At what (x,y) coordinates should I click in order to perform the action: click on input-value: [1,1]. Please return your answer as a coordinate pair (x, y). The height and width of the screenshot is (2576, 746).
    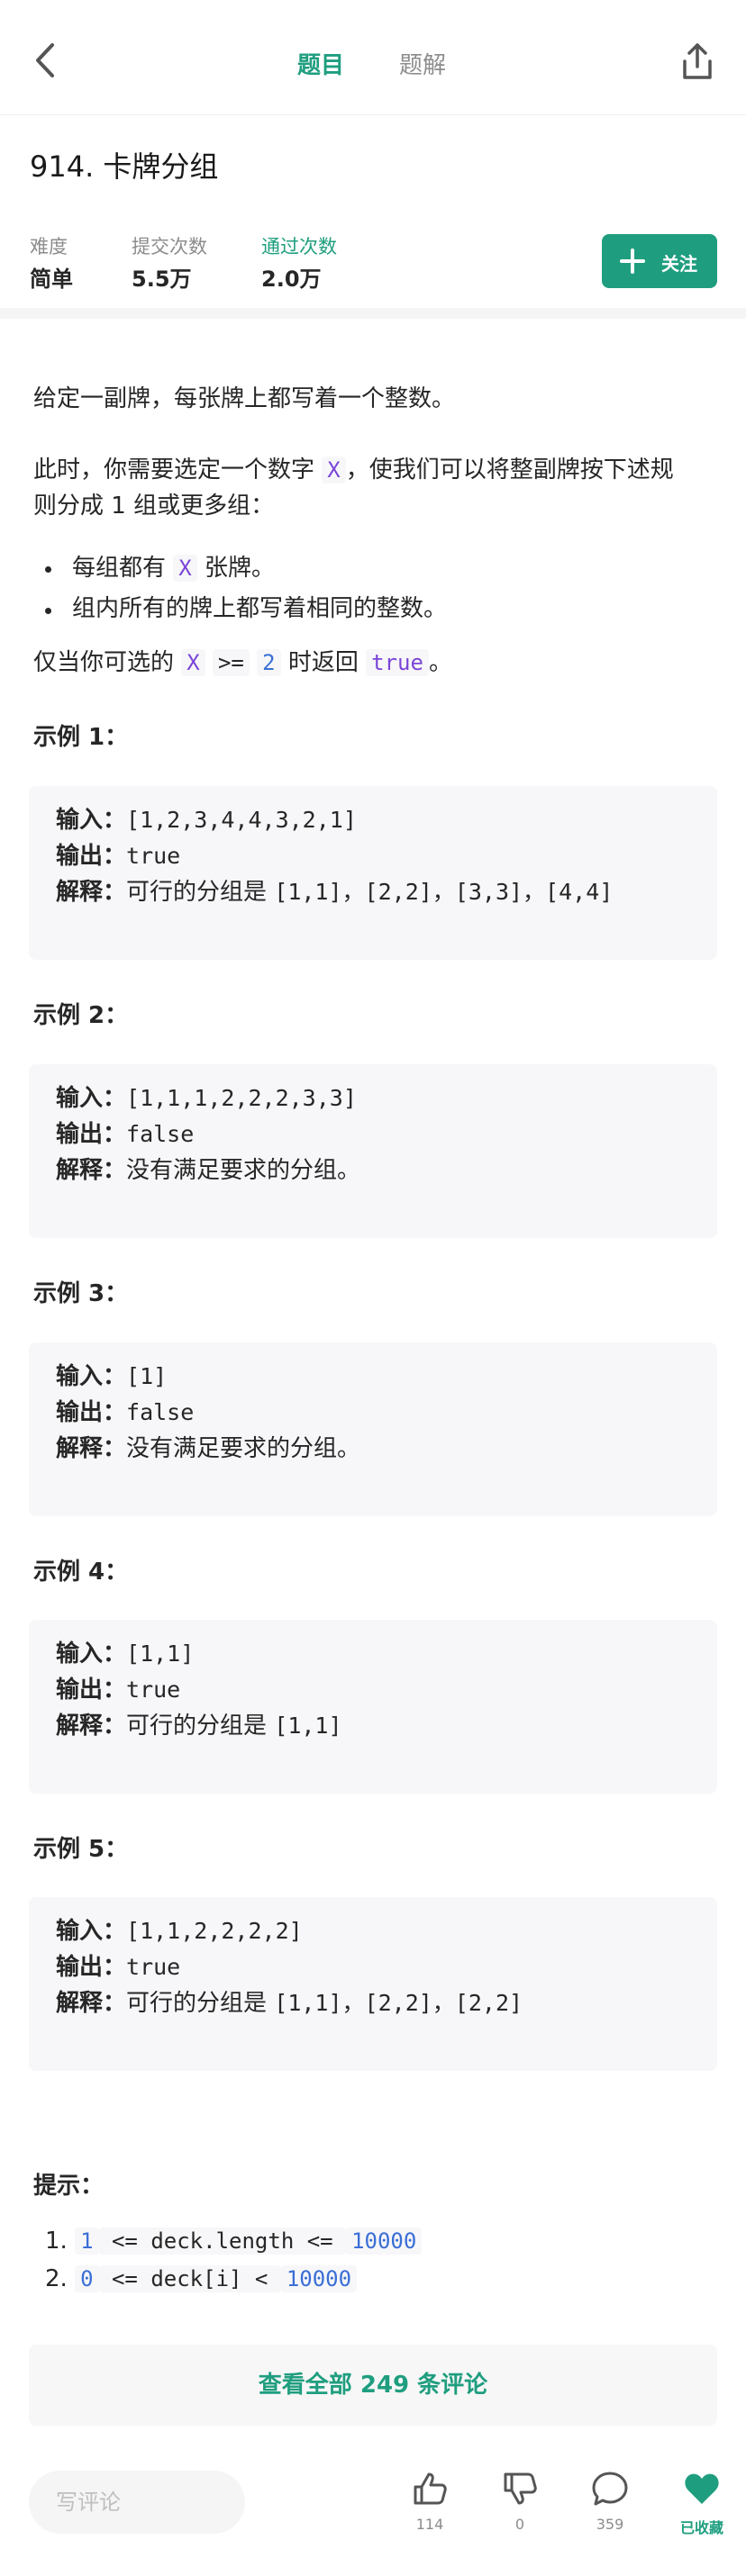
    Looking at the image, I should click on (160, 1654).